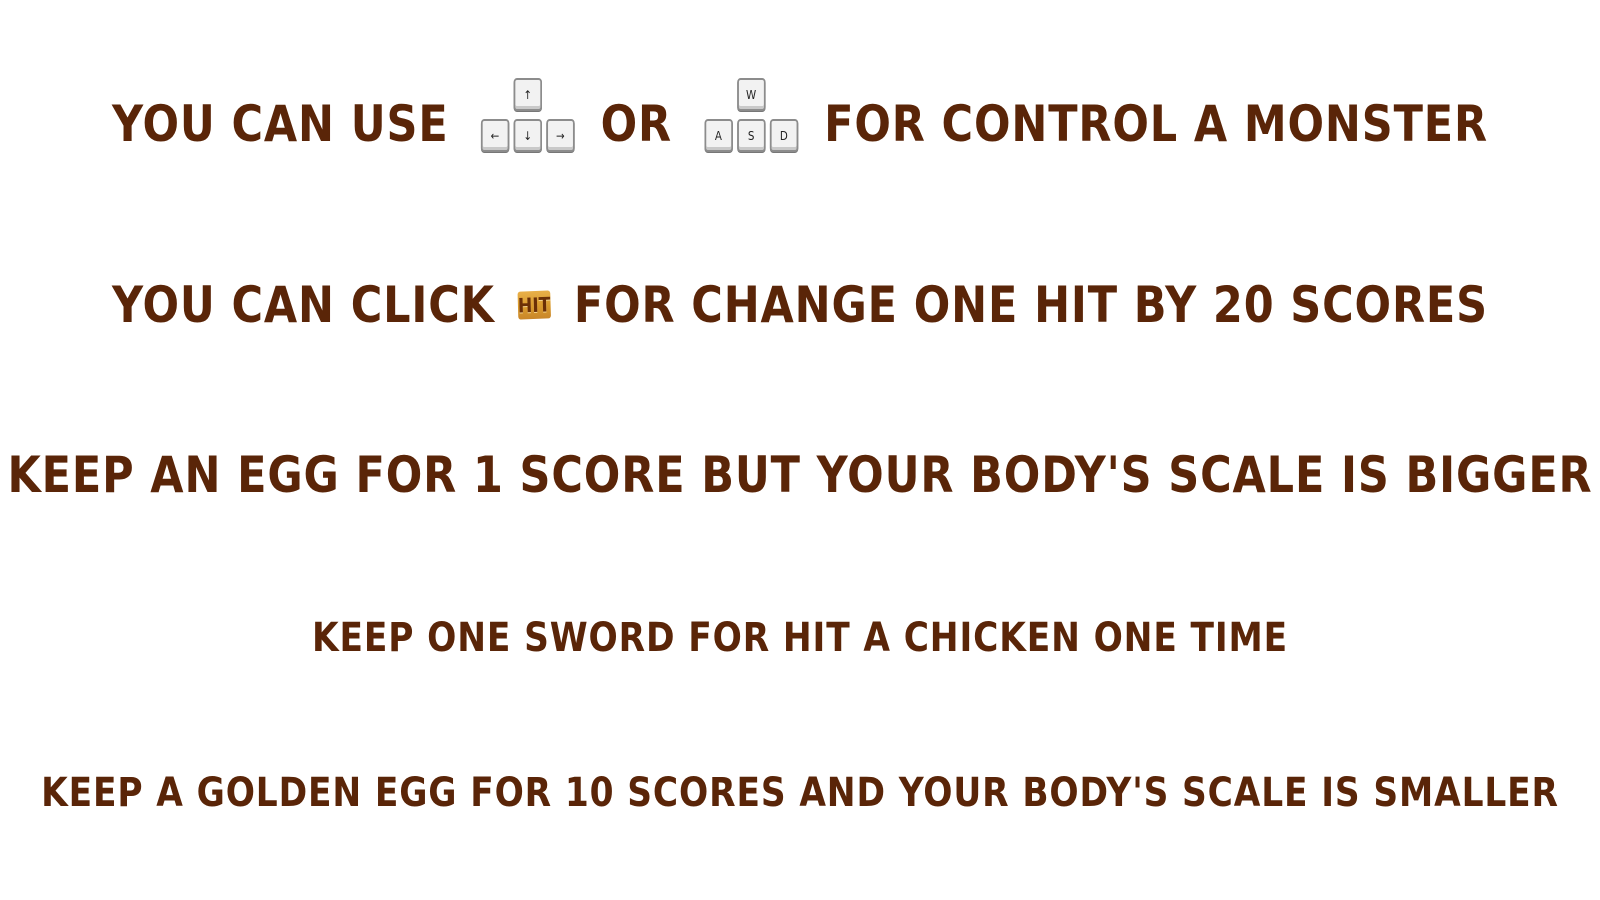 The height and width of the screenshot is (900, 1600). Describe the element at coordinates (280, 124) in the screenshot. I see `controls-text-before: YOU CAN USE` at that location.